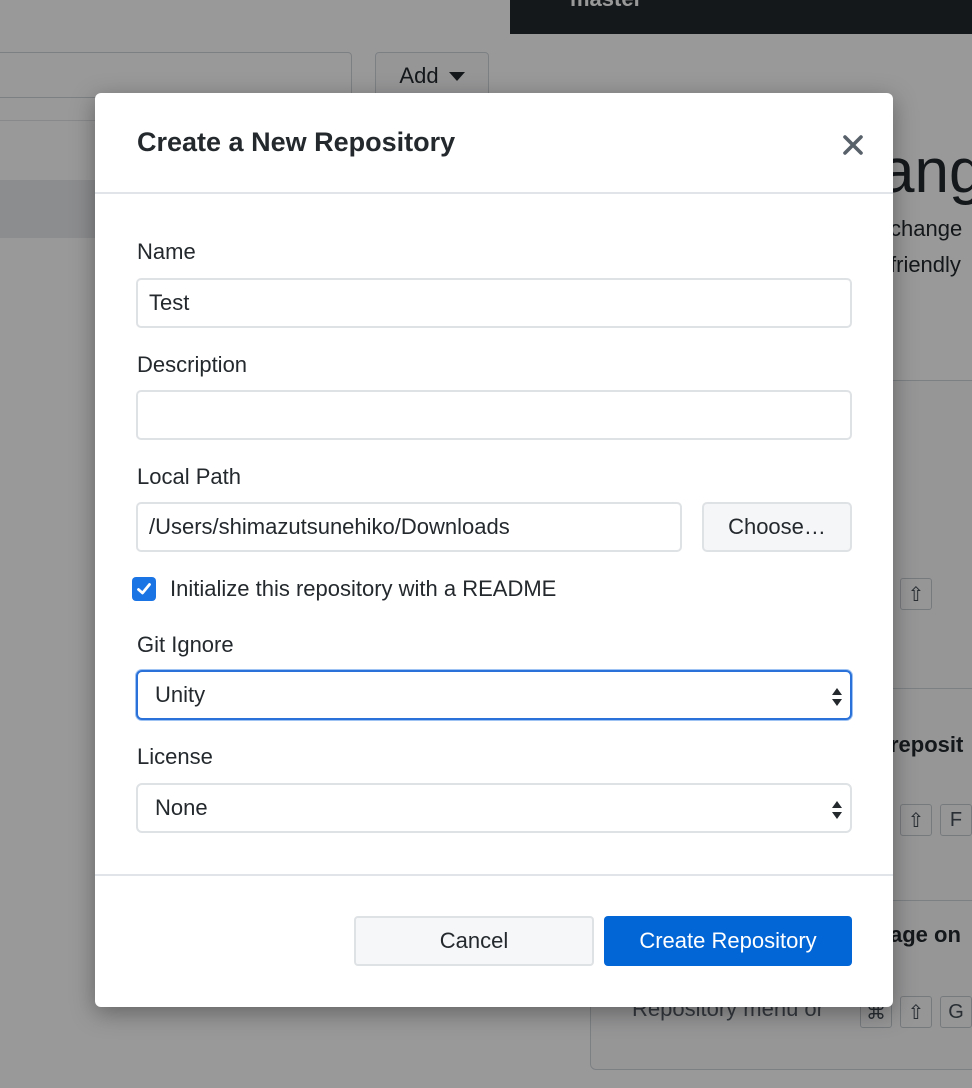  I want to click on description-label: Description, so click(192, 364).